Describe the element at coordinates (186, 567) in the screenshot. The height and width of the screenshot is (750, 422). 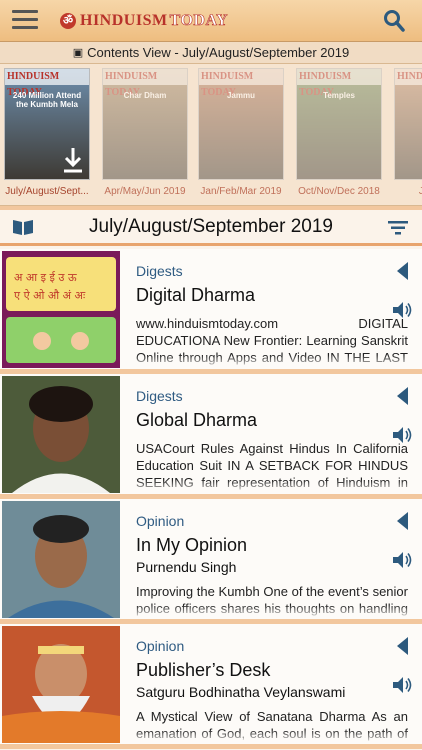
I see `article-author: Purnendu Singh` at that location.